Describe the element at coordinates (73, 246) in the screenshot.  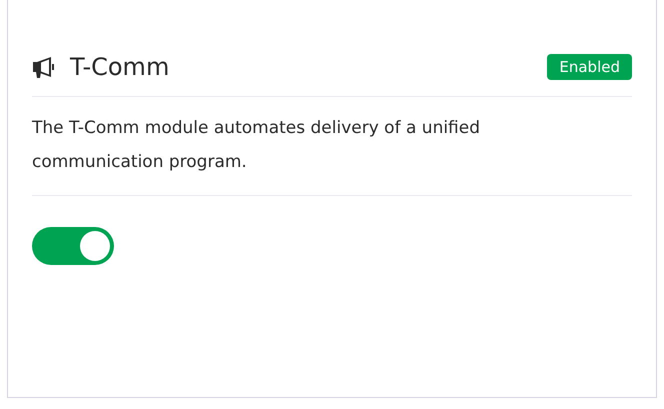
I see `module-toggle` at that location.